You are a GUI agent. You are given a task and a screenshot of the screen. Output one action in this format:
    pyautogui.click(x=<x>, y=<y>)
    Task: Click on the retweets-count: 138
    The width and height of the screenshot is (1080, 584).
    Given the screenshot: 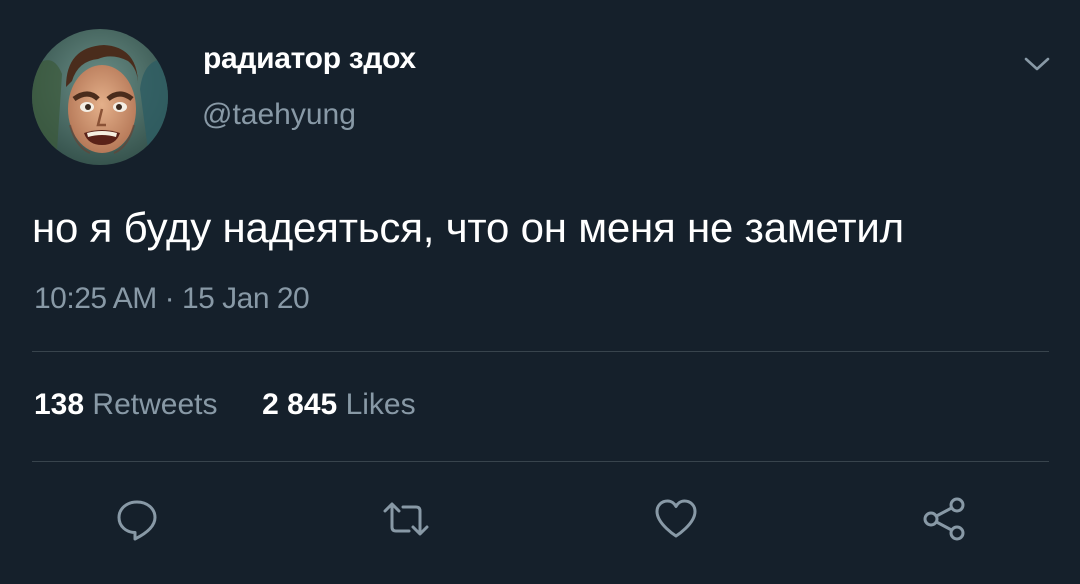 What is the action you would take?
    pyautogui.click(x=59, y=404)
    